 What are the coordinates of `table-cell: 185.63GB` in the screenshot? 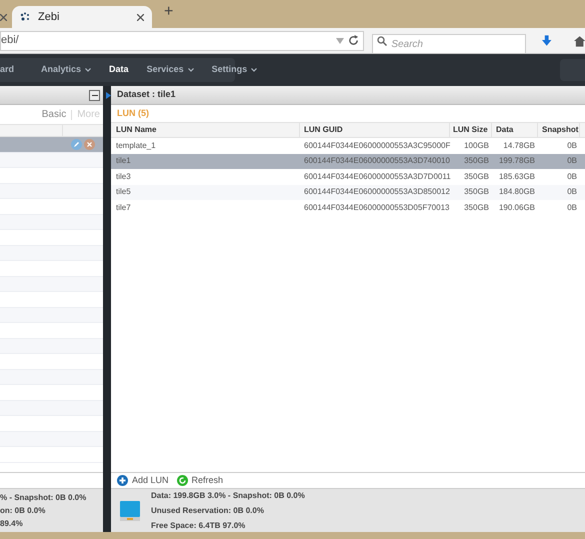 It's located at (516, 176).